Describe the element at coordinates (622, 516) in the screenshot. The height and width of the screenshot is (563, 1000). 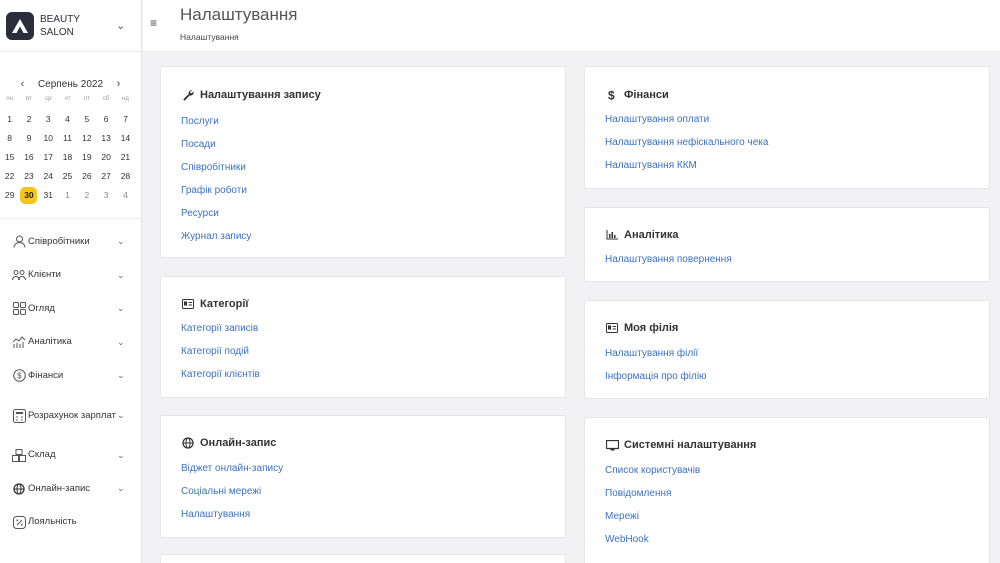
I see `settings-link: Мережі` at that location.